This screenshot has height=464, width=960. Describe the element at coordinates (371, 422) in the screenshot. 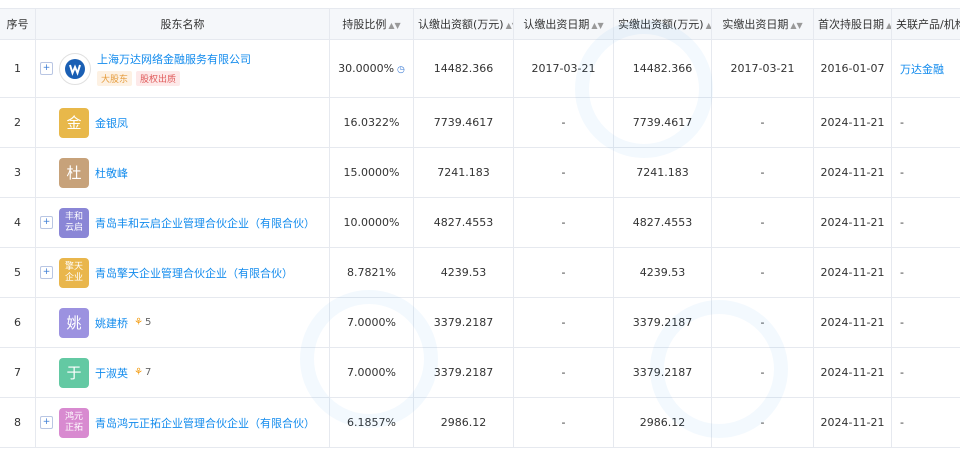

I see `ratio-cell: 6.1857%` at that location.